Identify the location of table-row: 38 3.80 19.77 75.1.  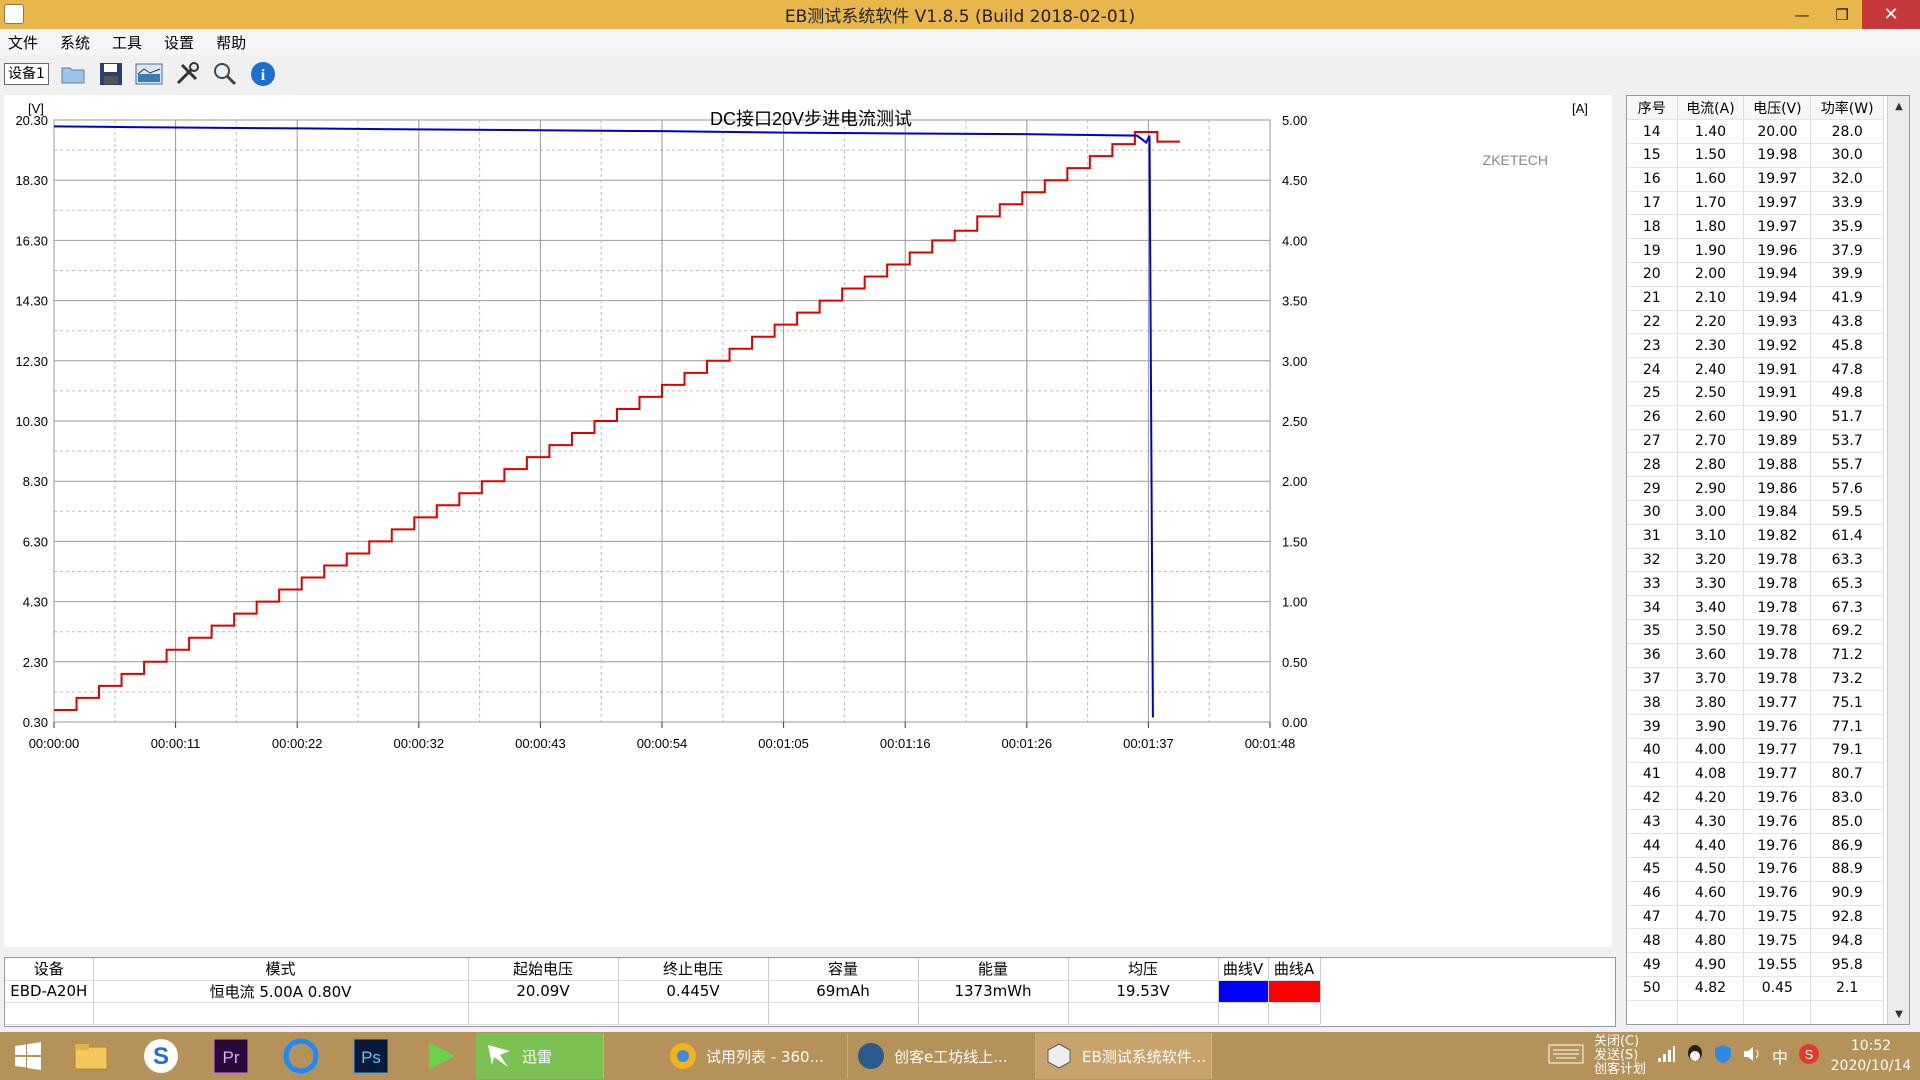
(1755, 703).